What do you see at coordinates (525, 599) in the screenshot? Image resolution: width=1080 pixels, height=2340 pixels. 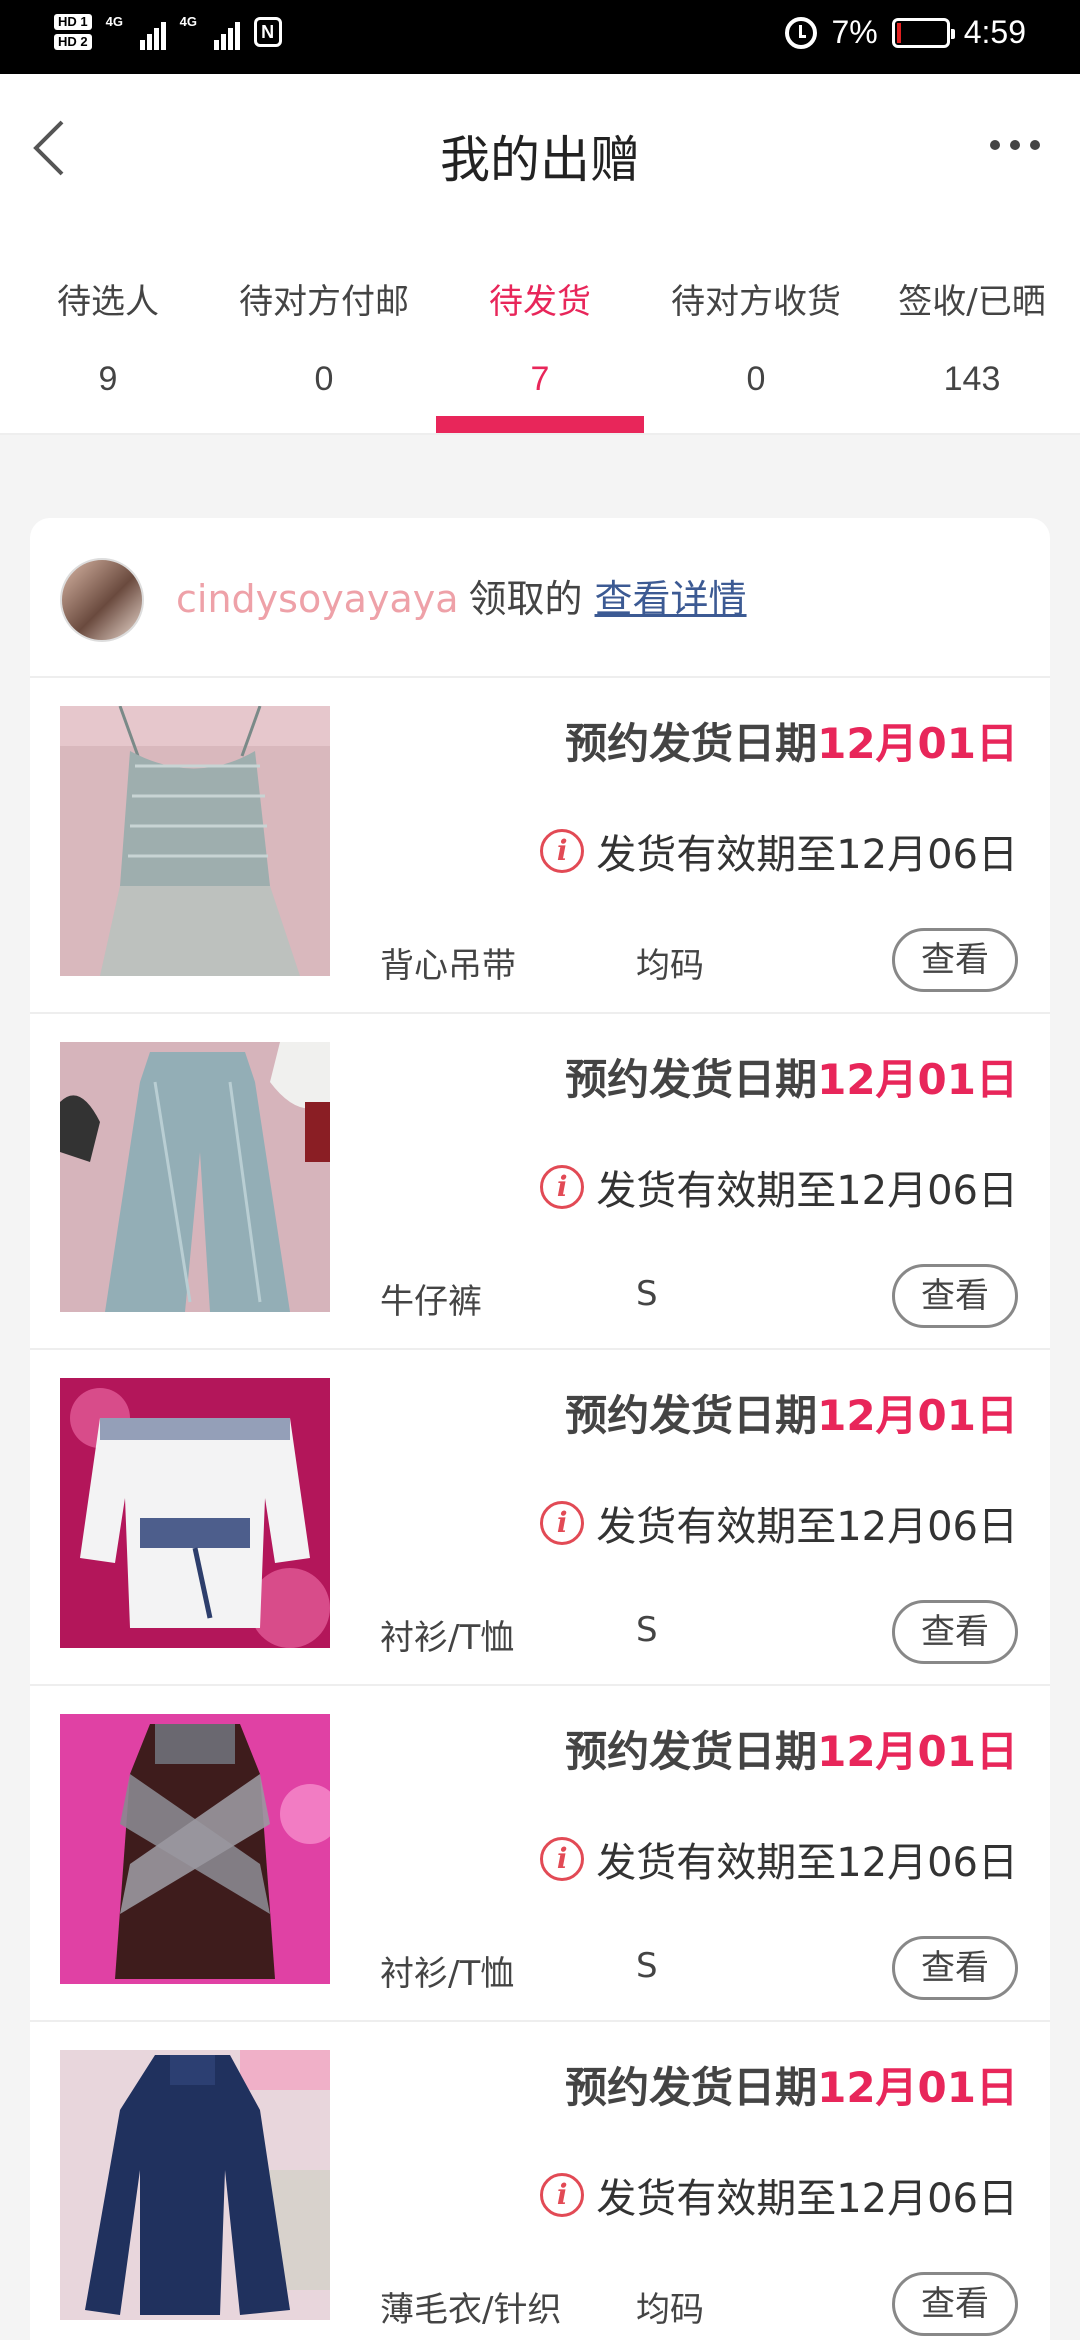 I see `claim-text: 领取的` at bounding box center [525, 599].